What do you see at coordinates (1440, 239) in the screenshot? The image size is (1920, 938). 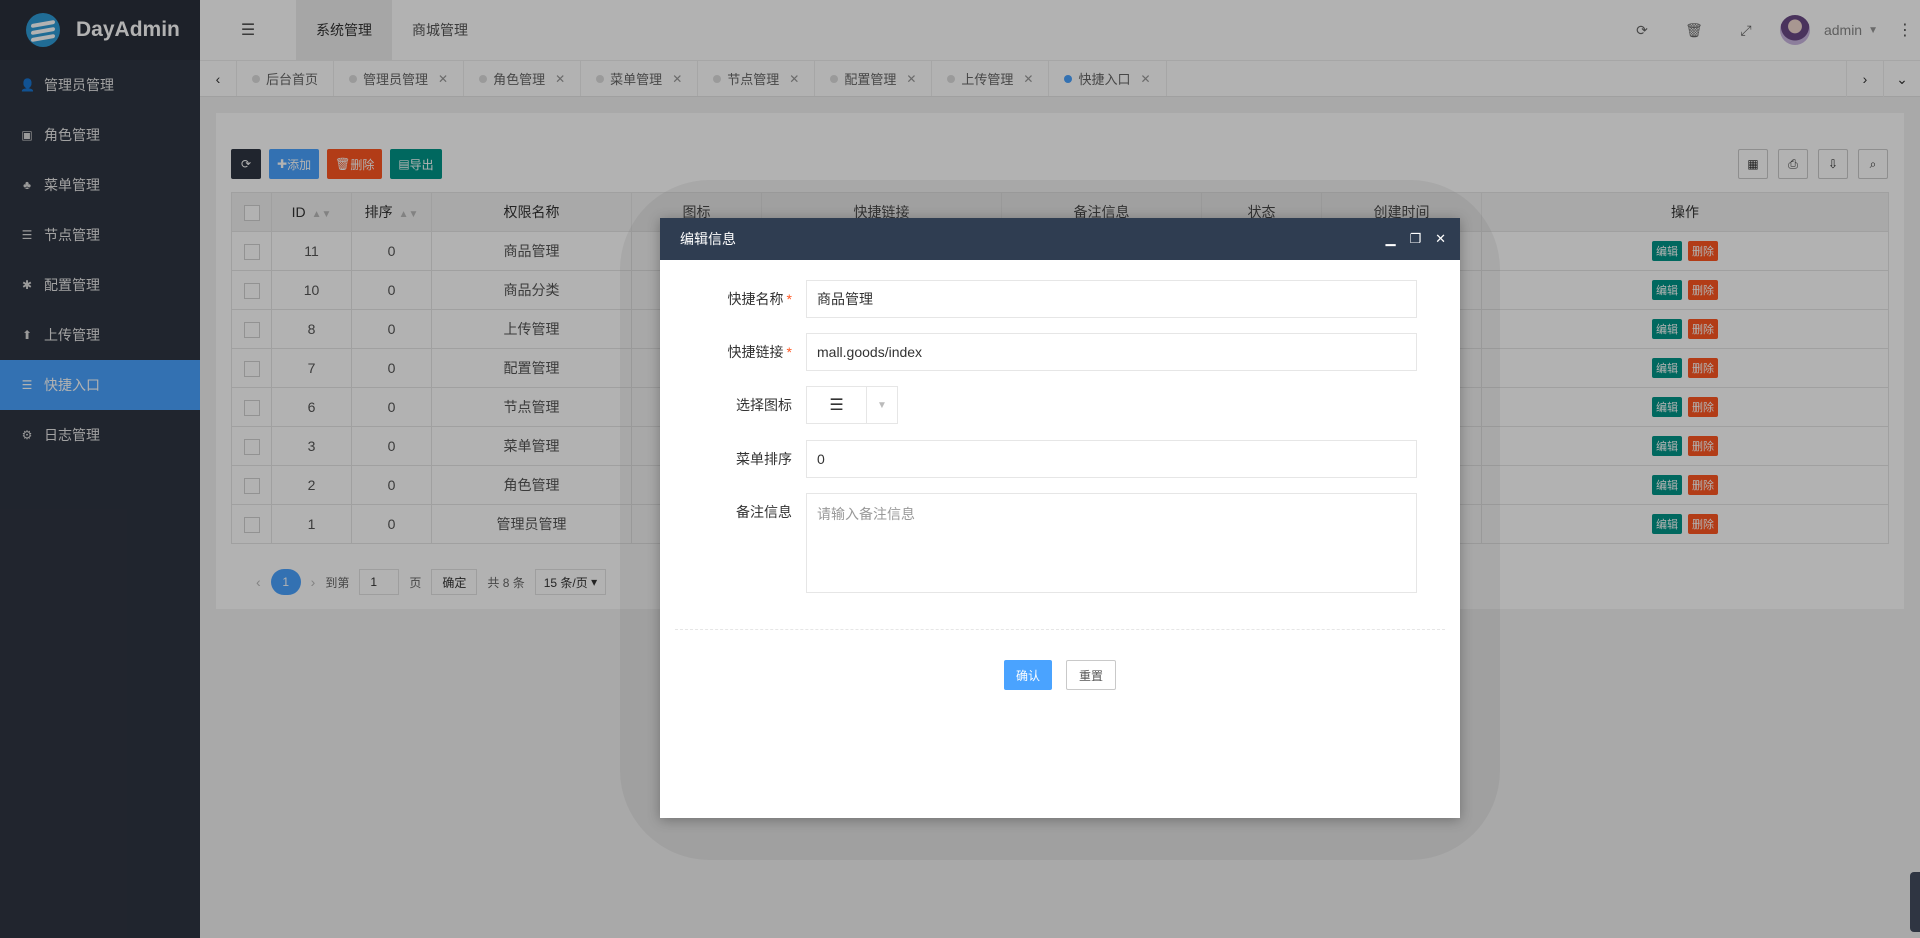 I see `close-icon: ✕` at bounding box center [1440, 239].